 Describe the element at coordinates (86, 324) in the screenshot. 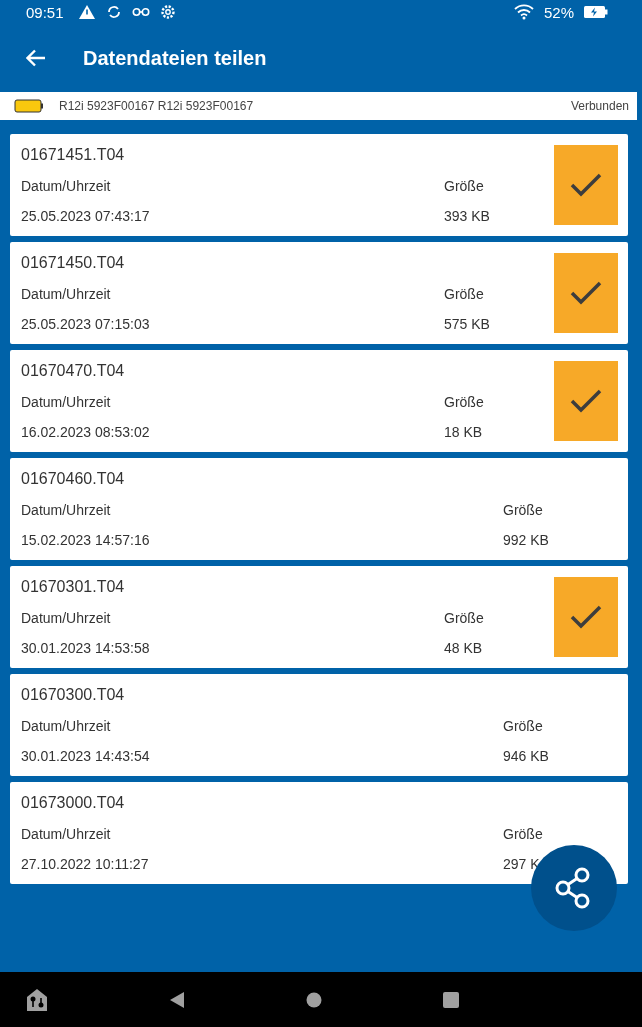

I see `file-date: 25.05.2023 07:15:03` at that location.